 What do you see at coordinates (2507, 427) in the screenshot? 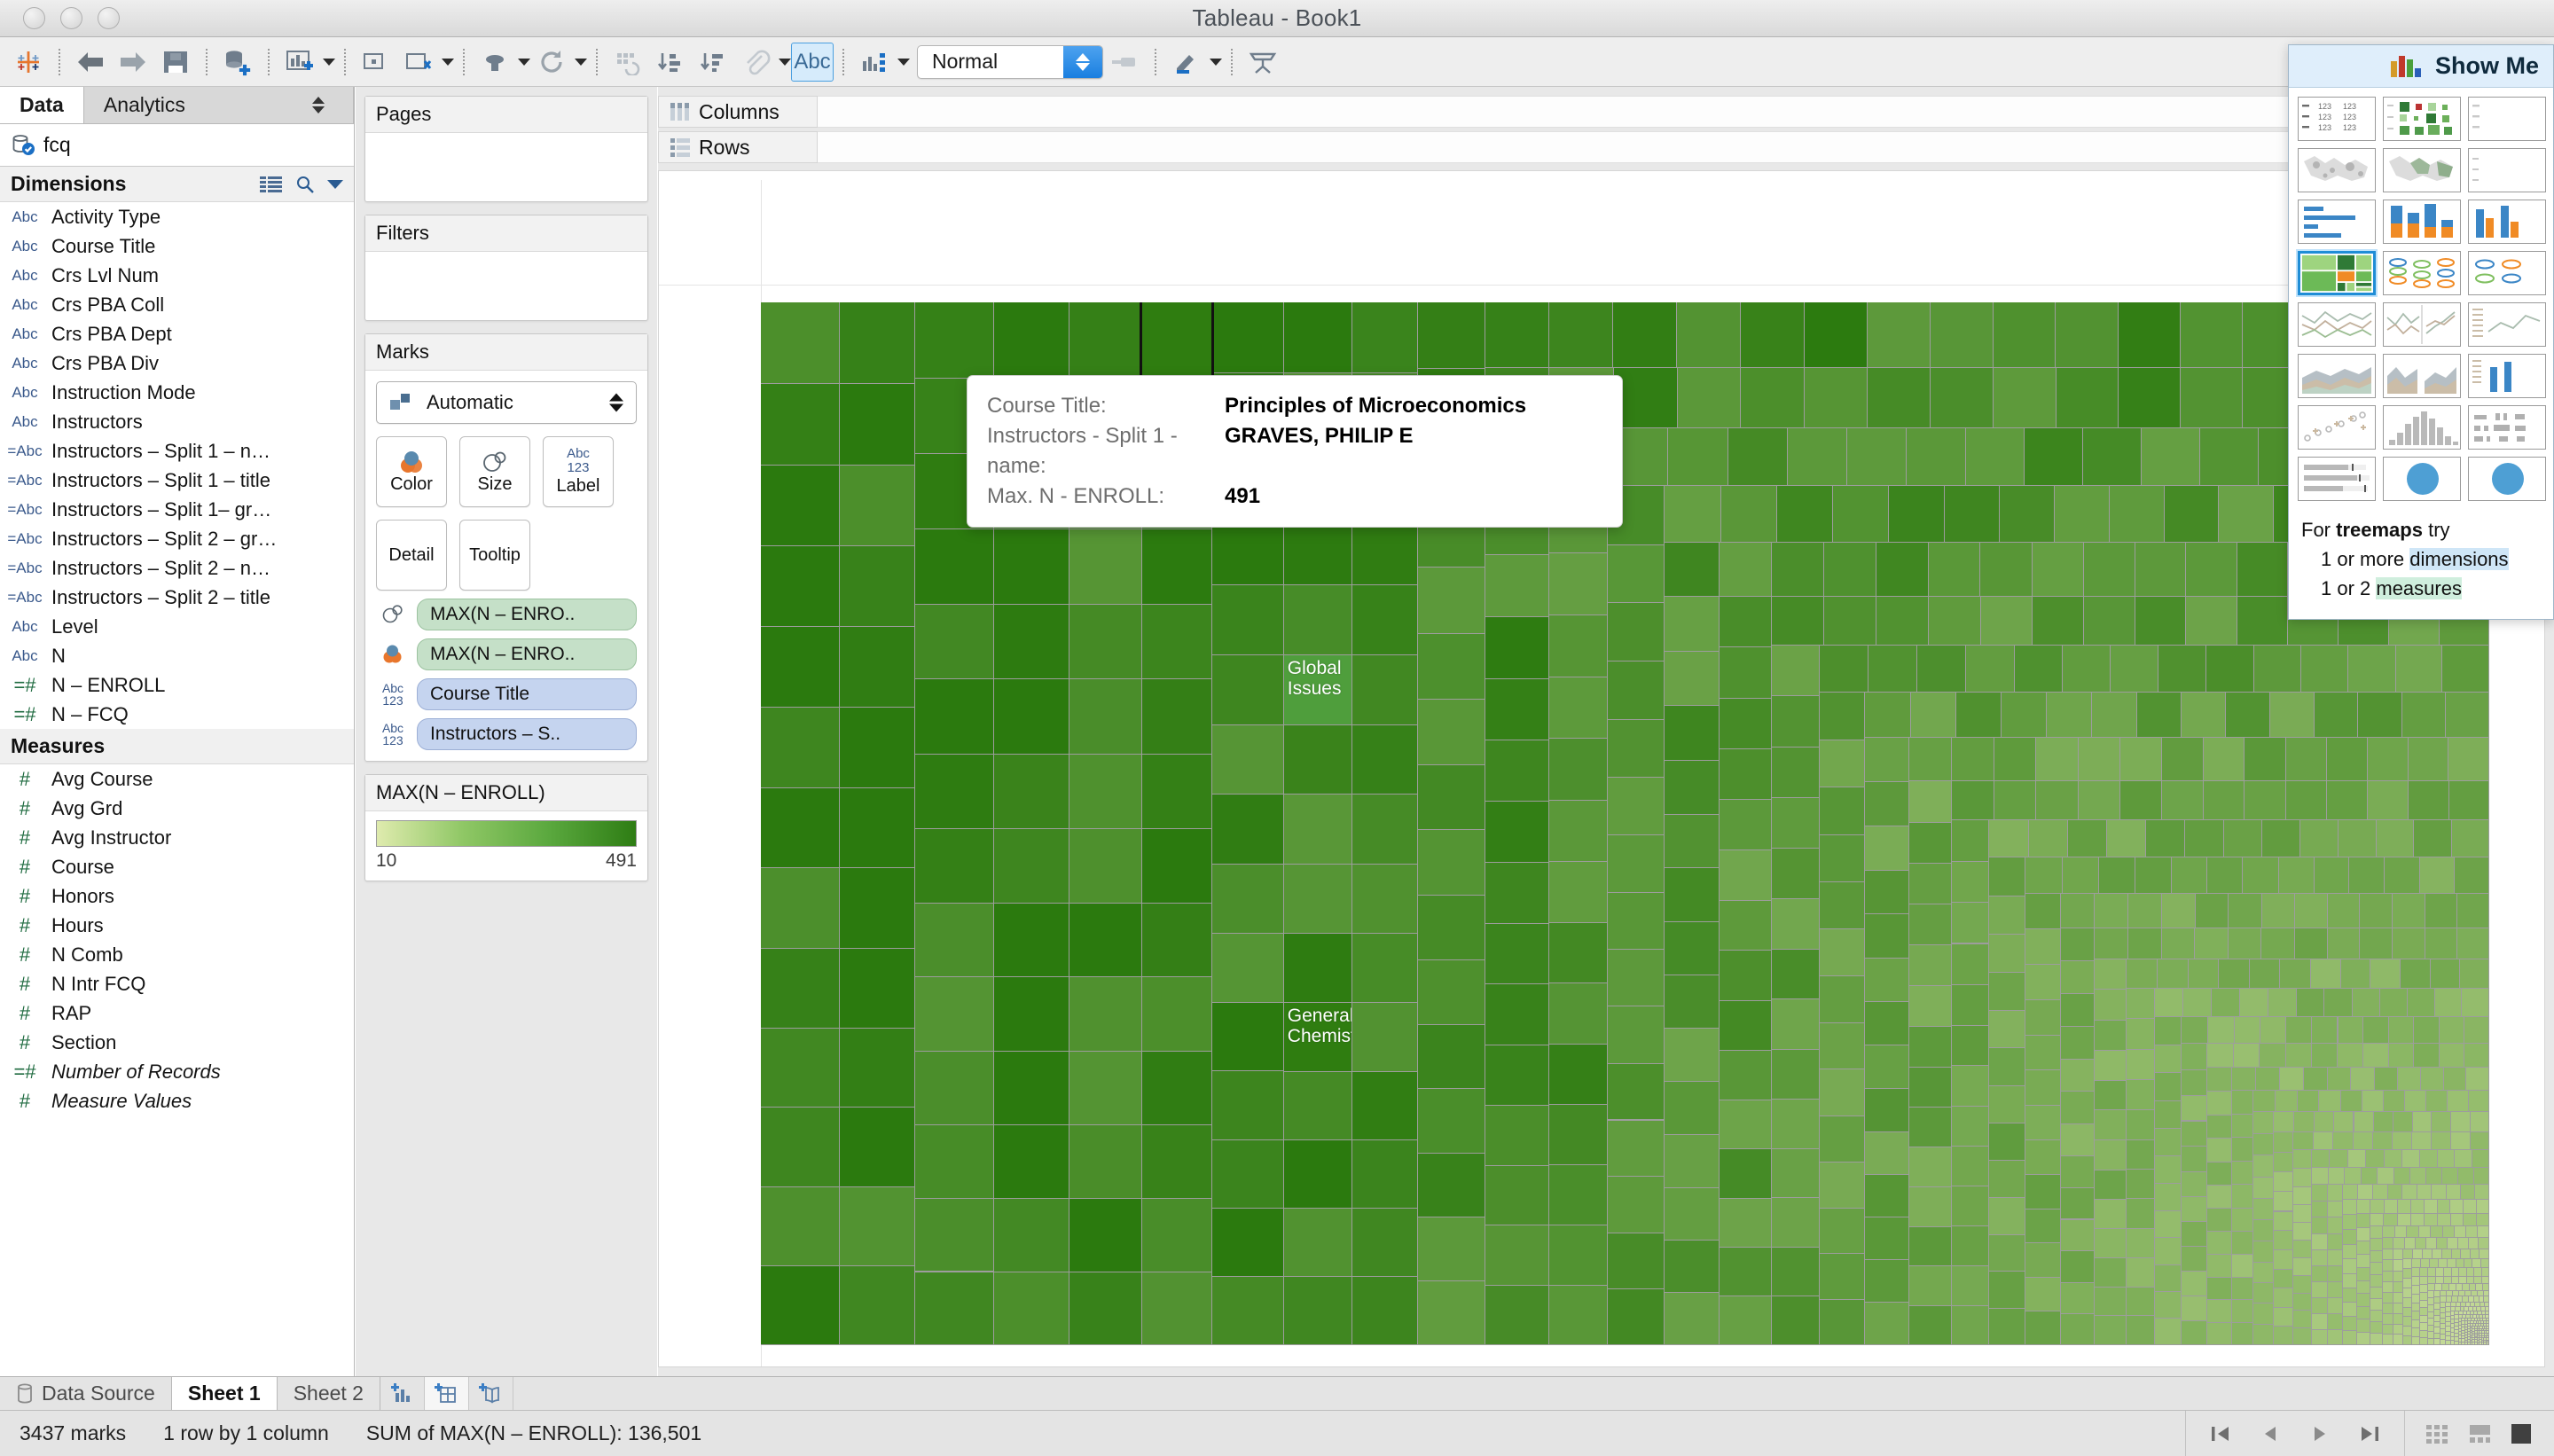
I see `show-me-box-and-whisker` at bounding box center [2507, 427].